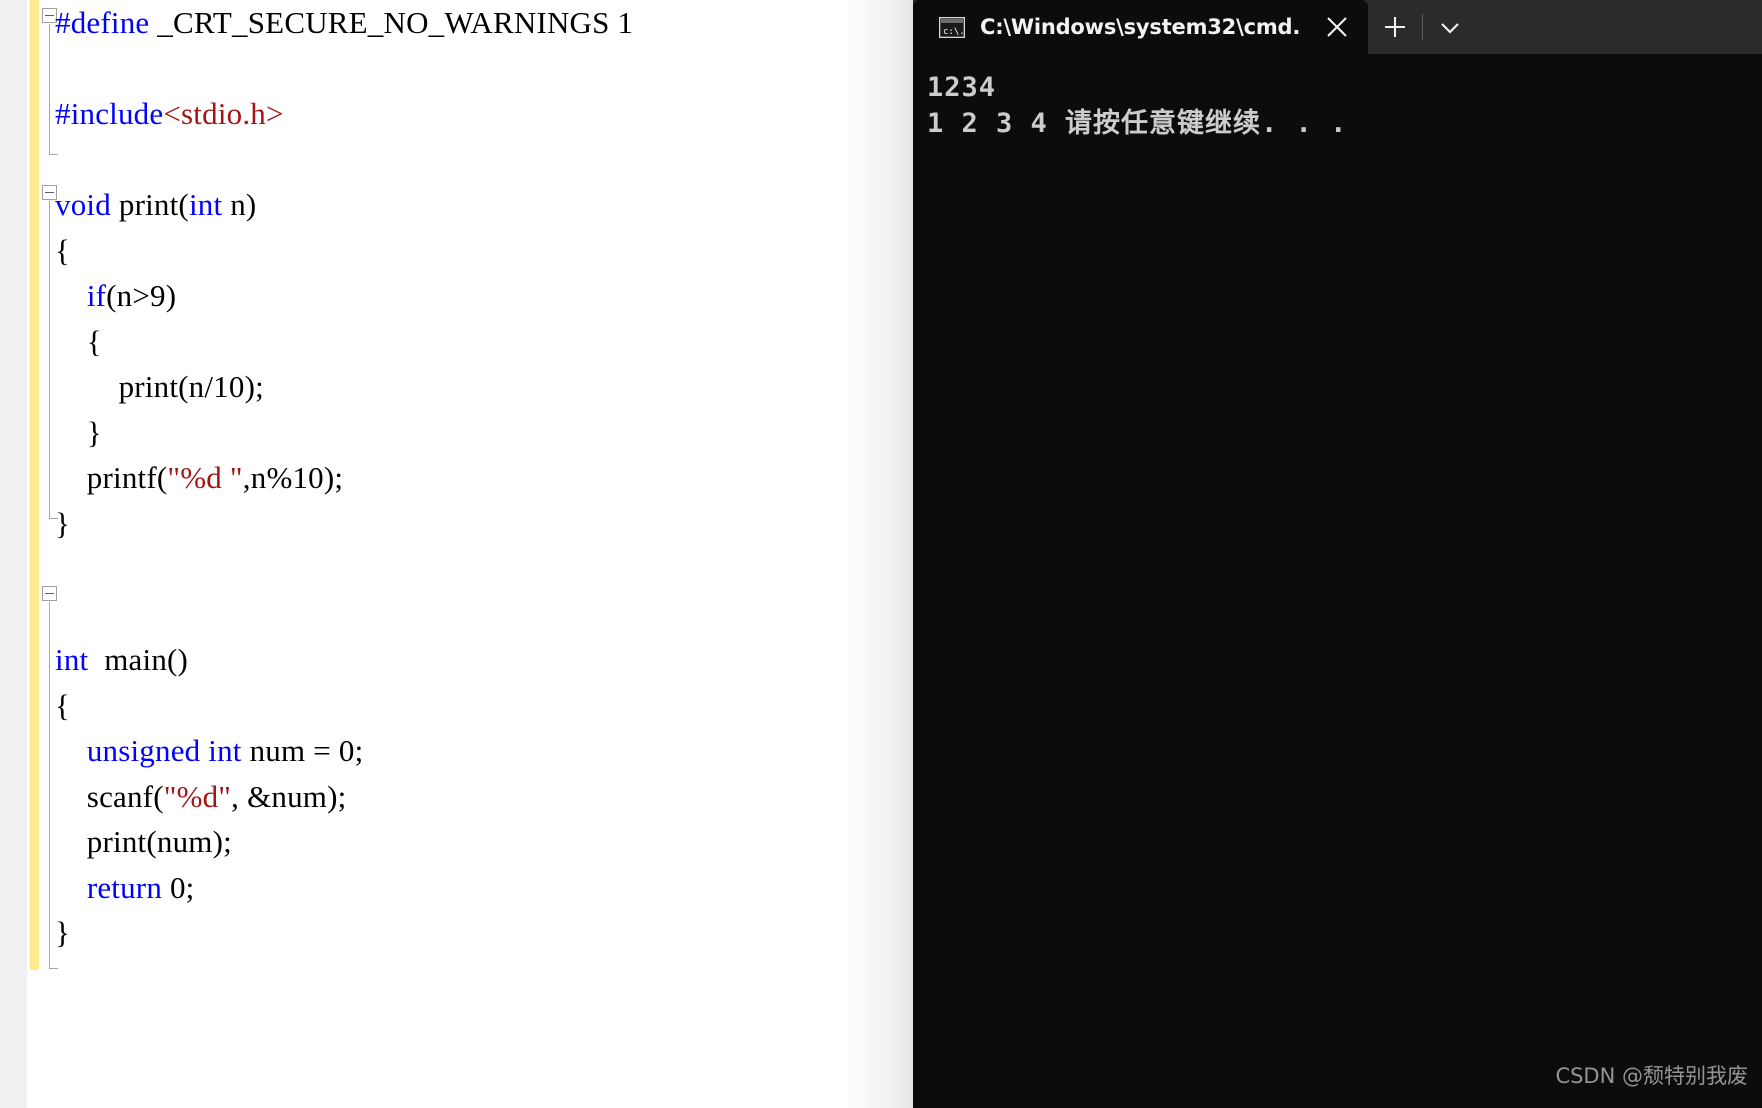 The width and height of the screenshot is (1762, 1108). What do you see at coordinates (83, 204) in the screenshot?
I see `code-token-kw: void` at bounding box center [83, 204].